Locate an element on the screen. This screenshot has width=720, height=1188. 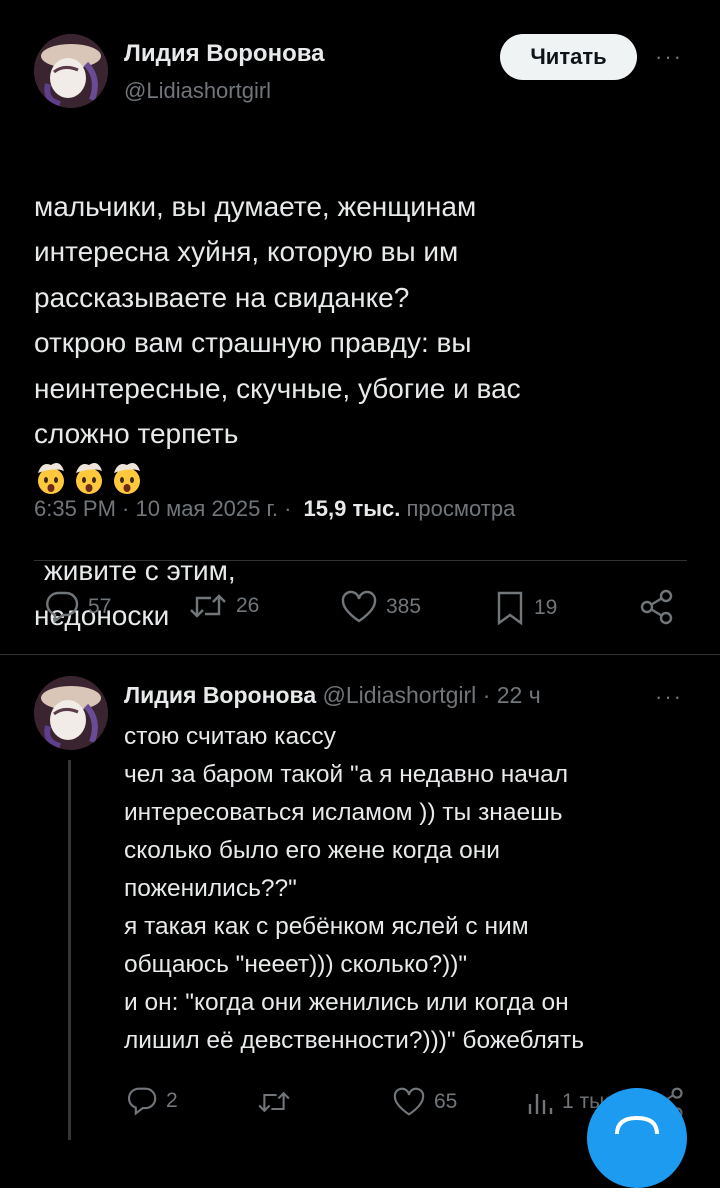
views-count: 15,9 тыс. is located at coordinates (352, 508).